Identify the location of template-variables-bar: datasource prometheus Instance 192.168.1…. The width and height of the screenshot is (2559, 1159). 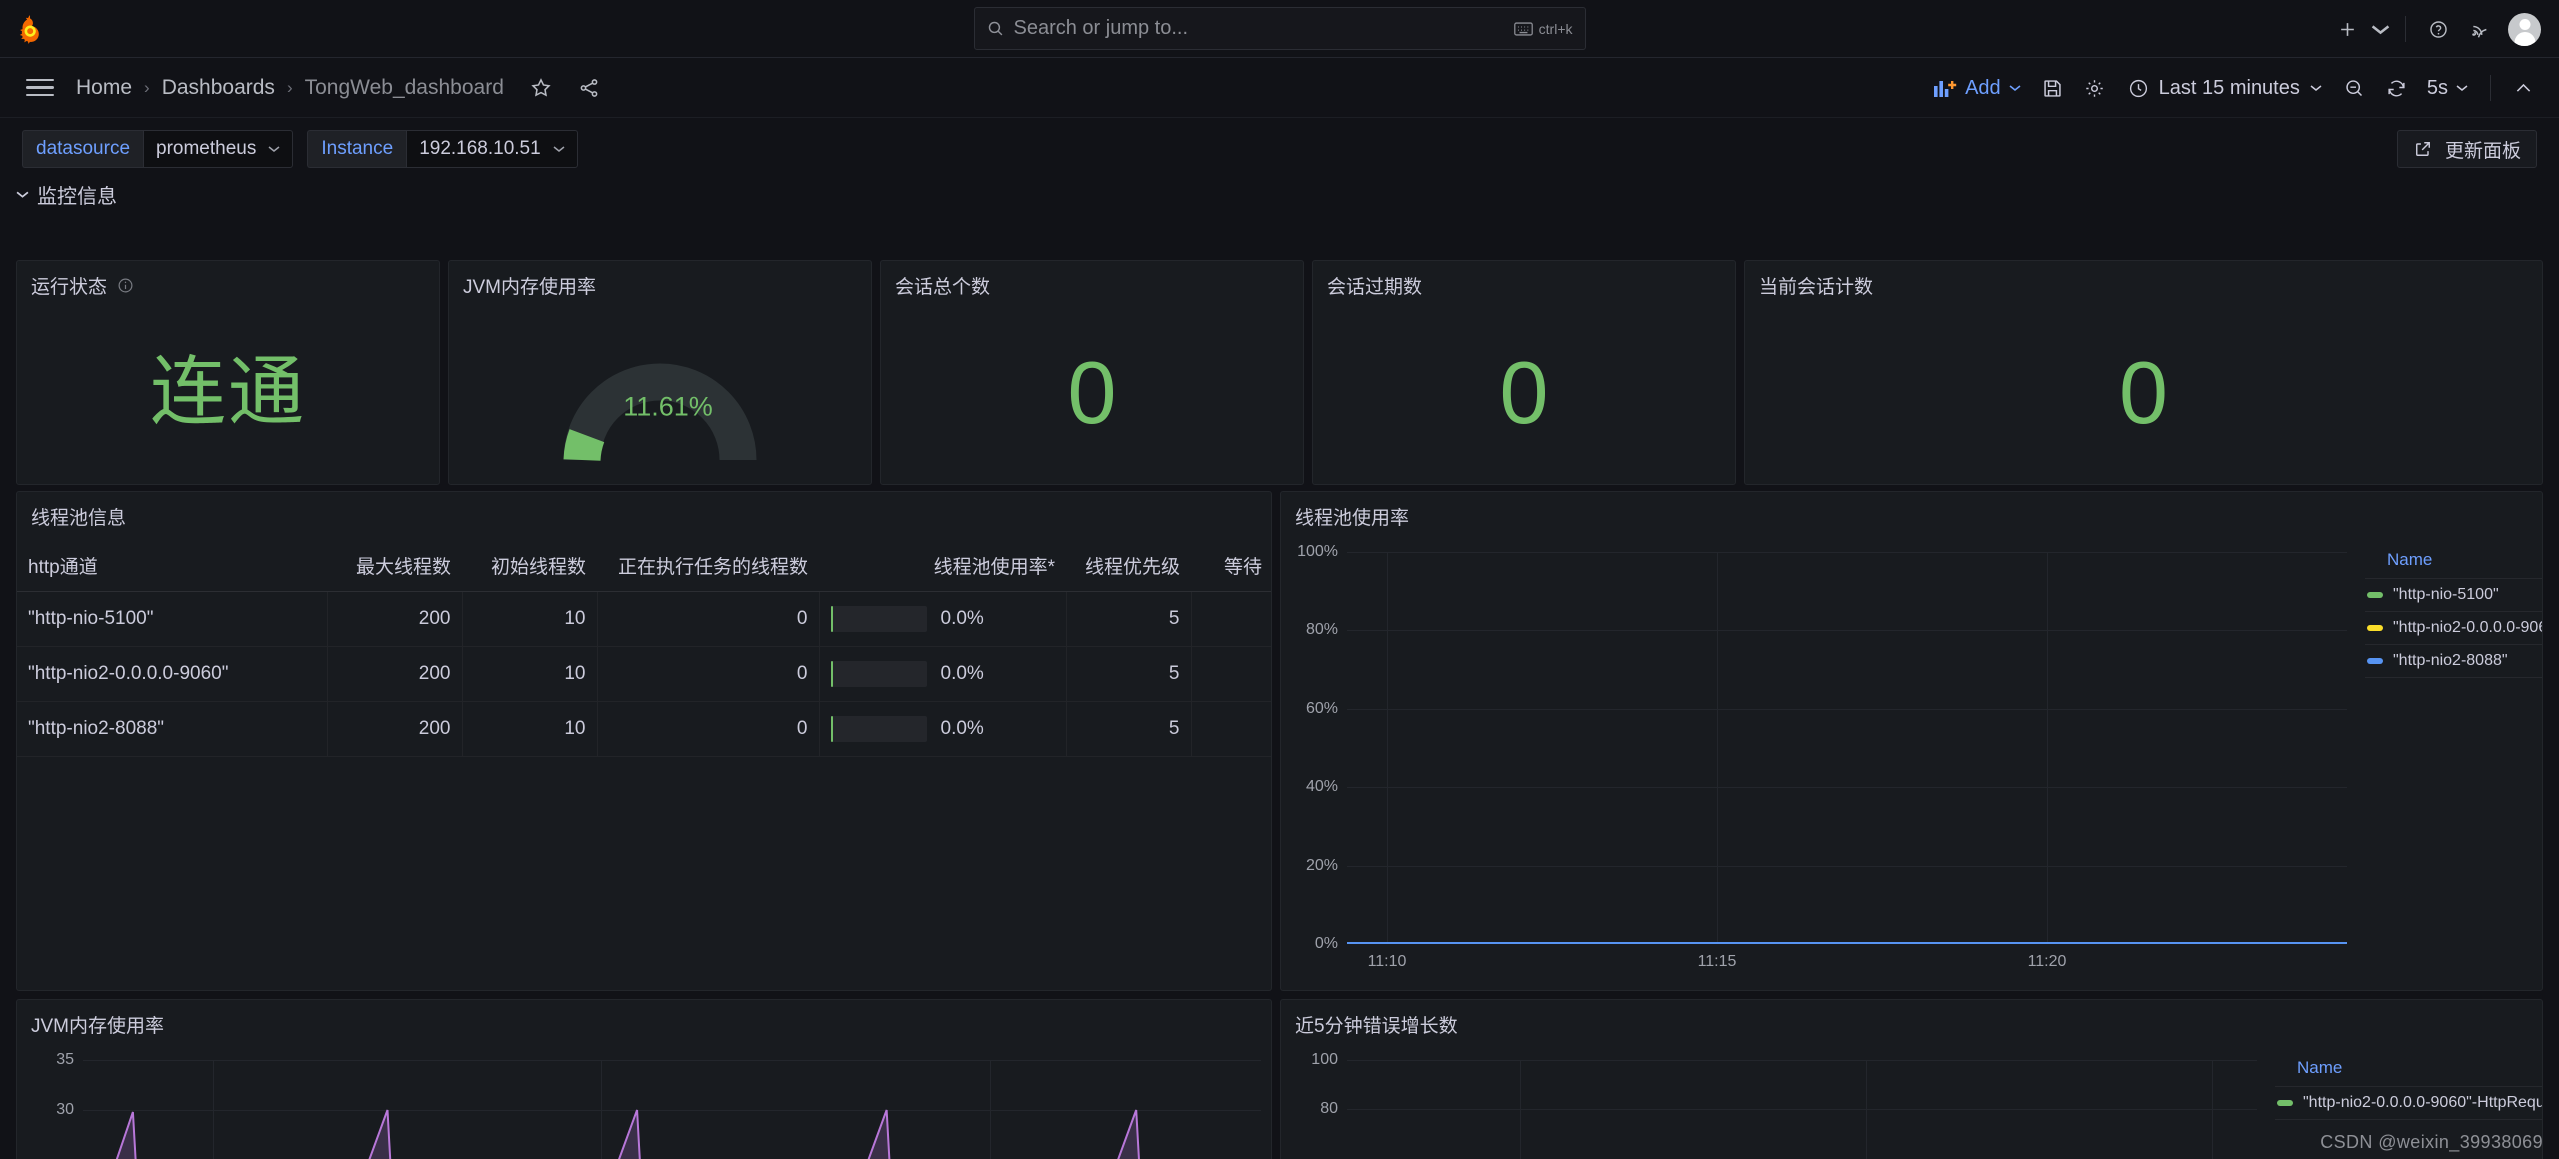
(1279, 149).